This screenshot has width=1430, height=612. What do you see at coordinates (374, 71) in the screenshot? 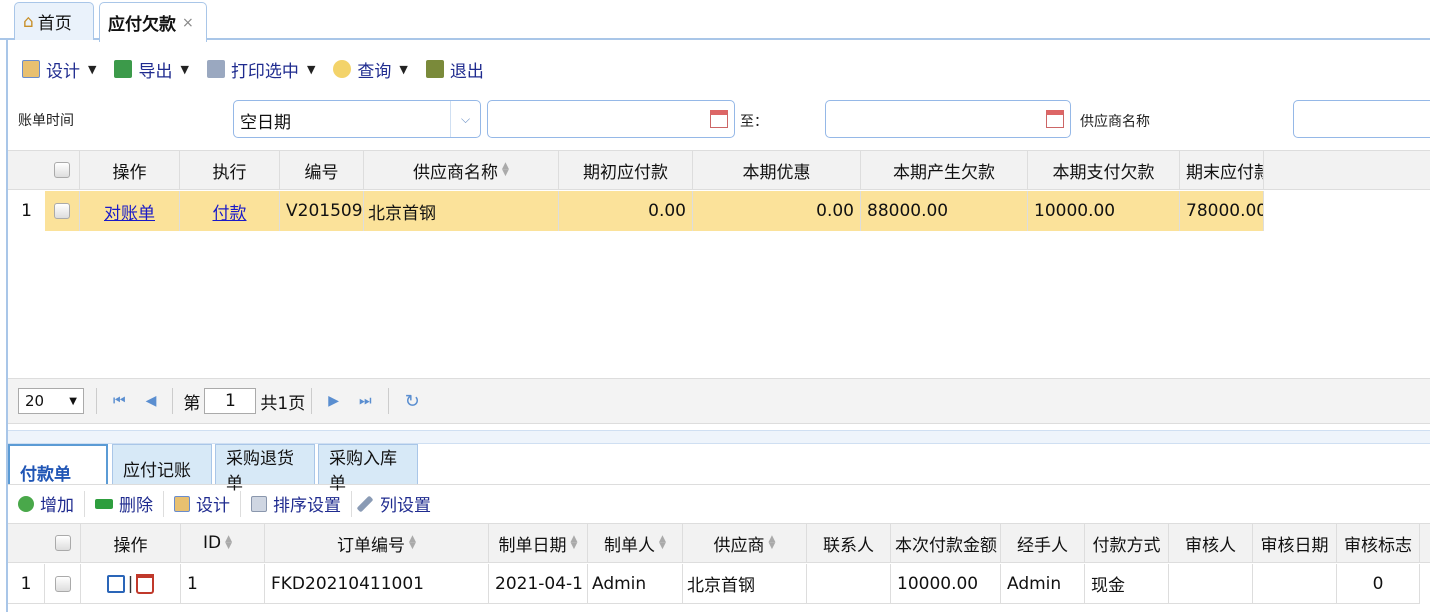
I see `query-label: 查询` at bounding box center [374, 71].